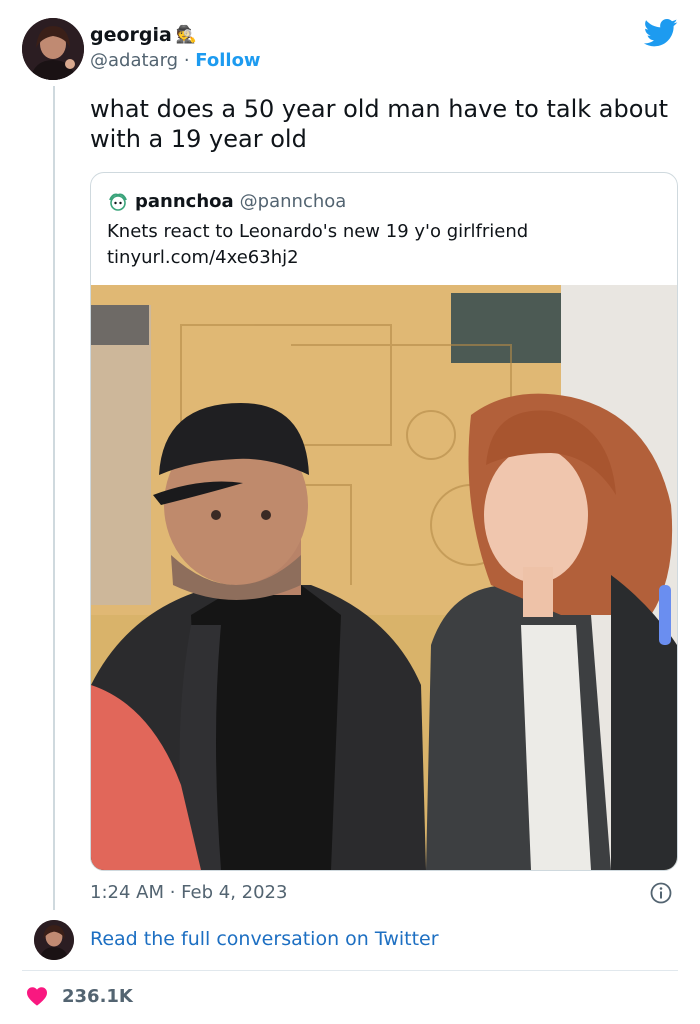 The height and width of the screenshot is (1024, 700). Describe the element at coordinates (661, 893) in the screenshot. I see `info-icon` at that location.